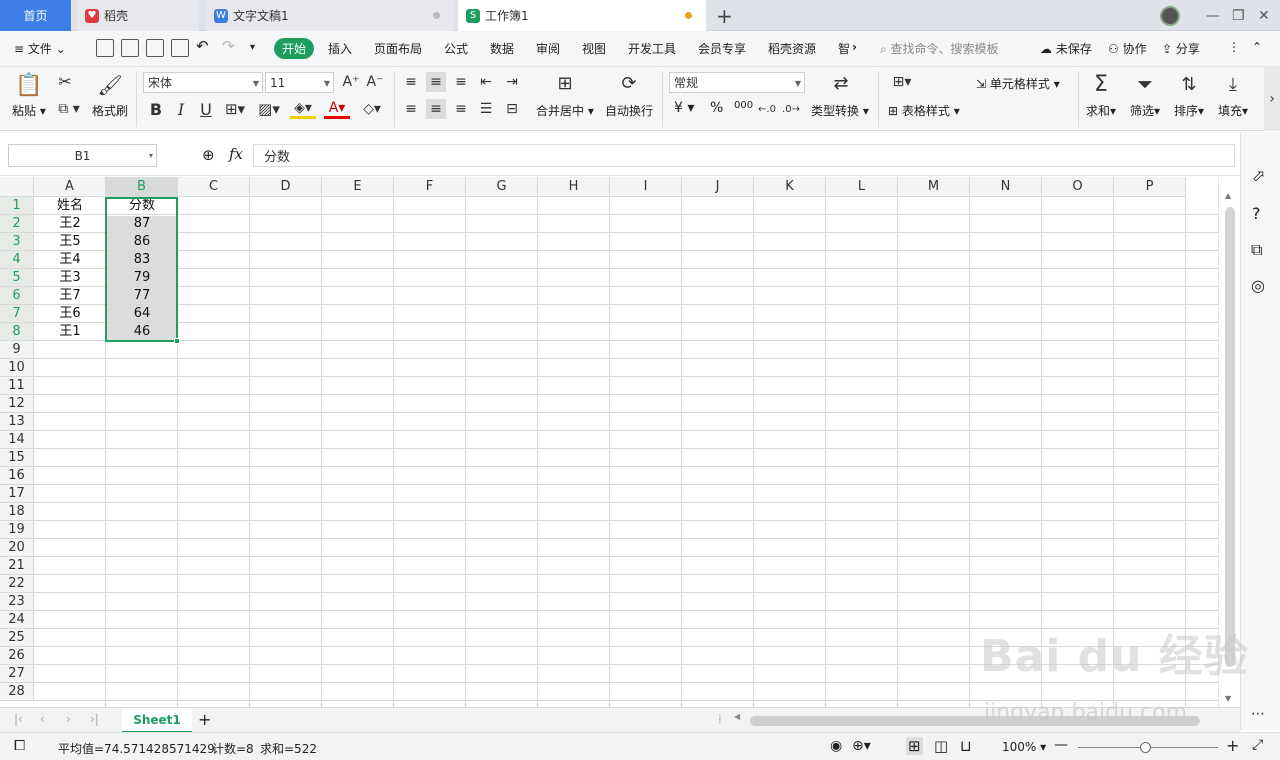 The image size is (1280, 760). What do you see at coordinates (1024, 747) in the screenshot?
I see `zoom-level: 100% ▾` at bounding box center [1024, 747].